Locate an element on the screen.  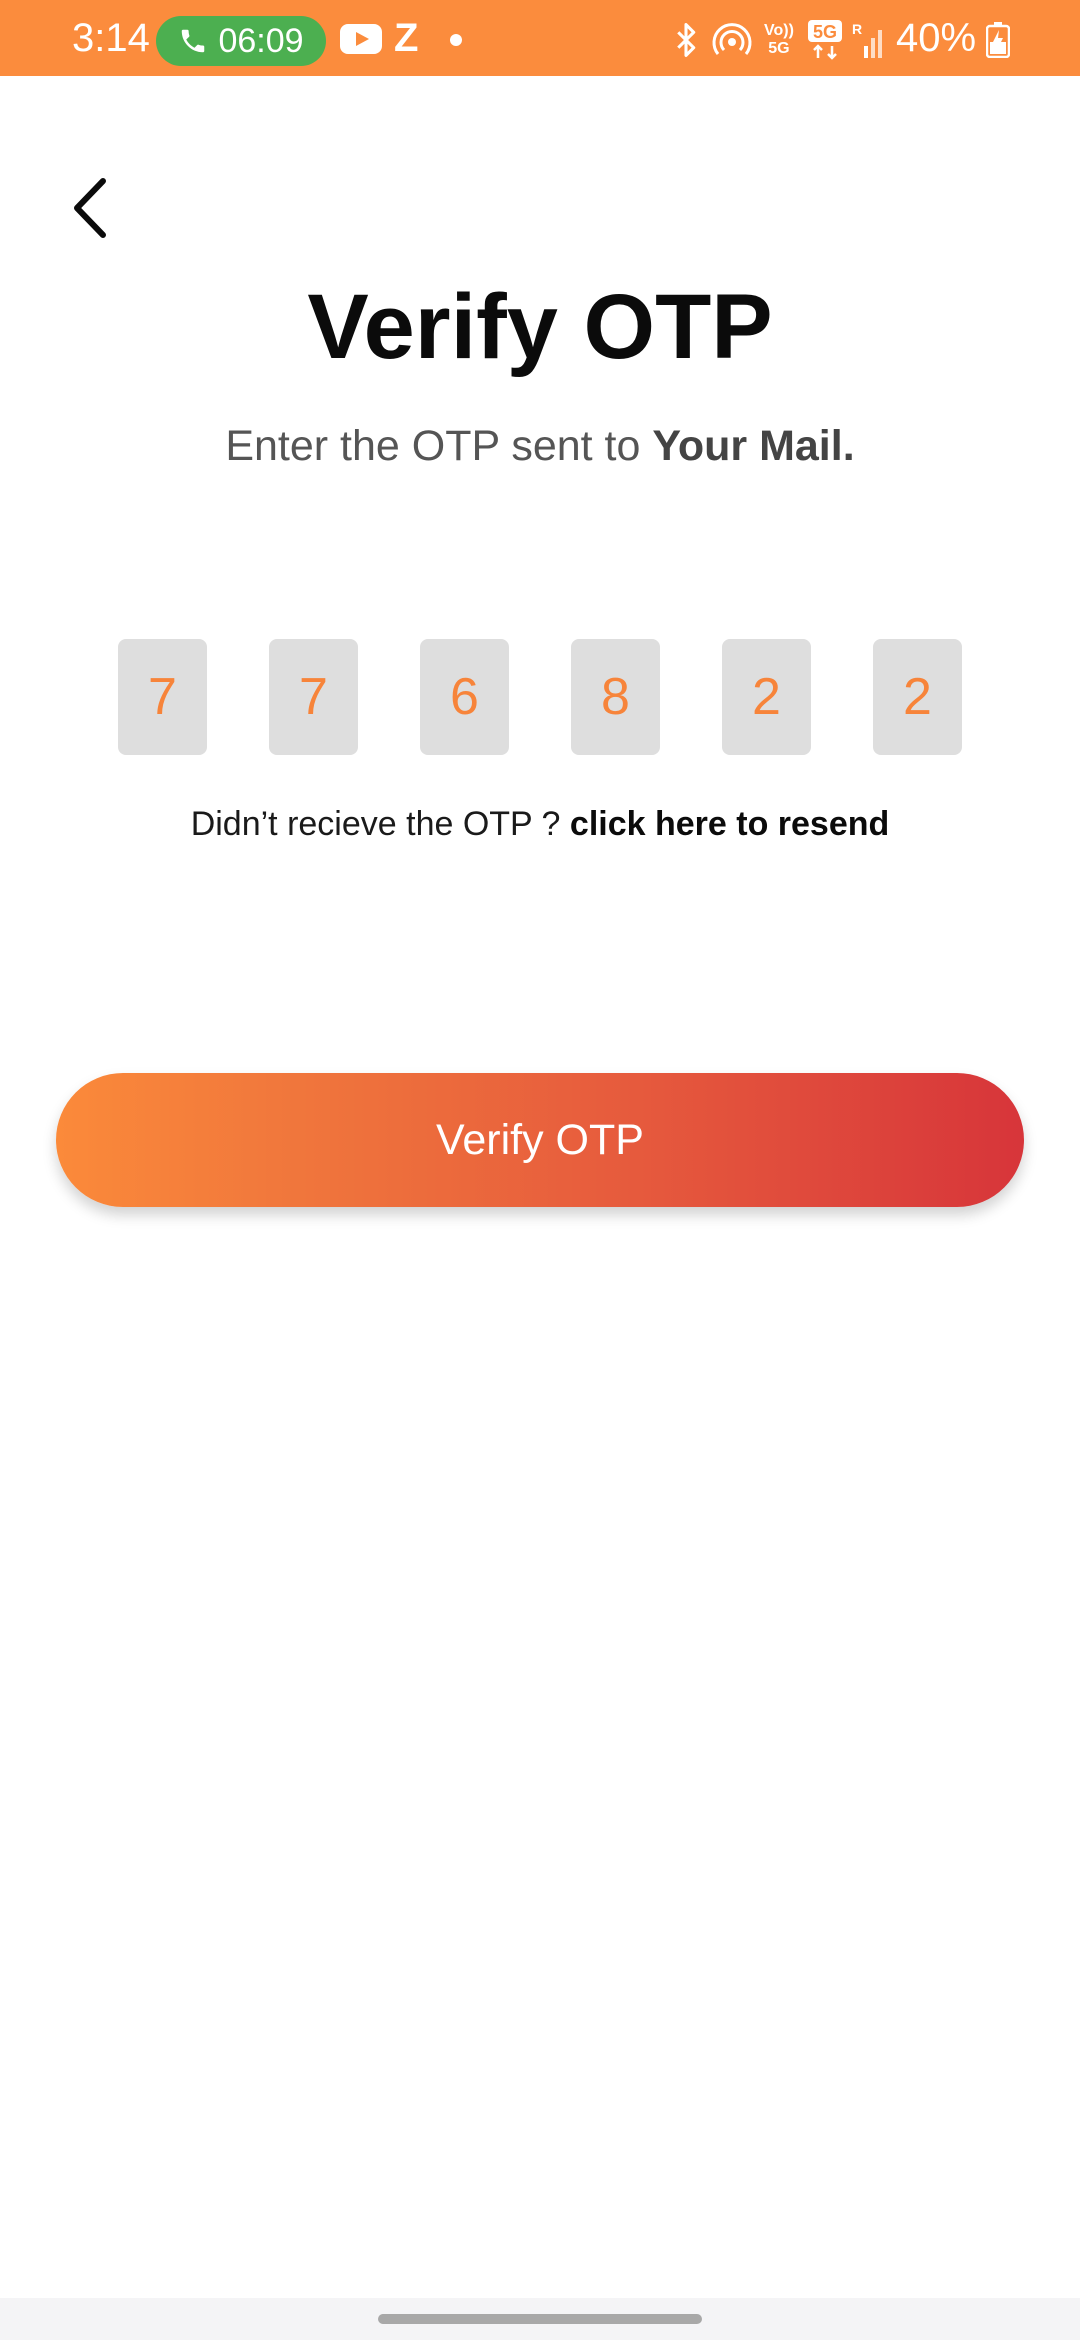
bluetooth-icon is located at coordinates (686, 40).